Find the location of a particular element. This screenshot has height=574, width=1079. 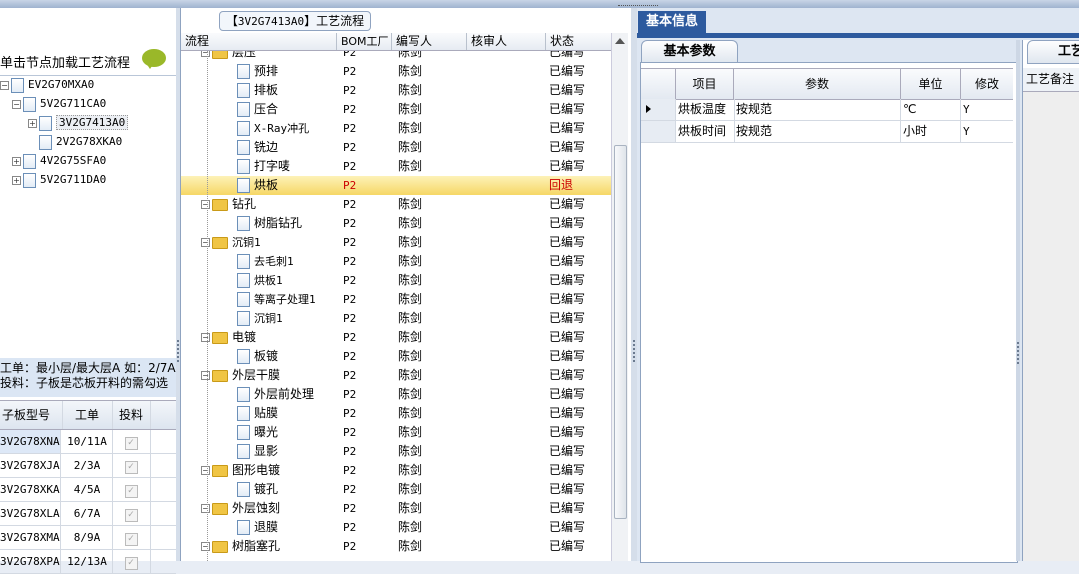

table-row: 3V2G78XLA0 6/7A ✓ is located at coordinates (88, 514).